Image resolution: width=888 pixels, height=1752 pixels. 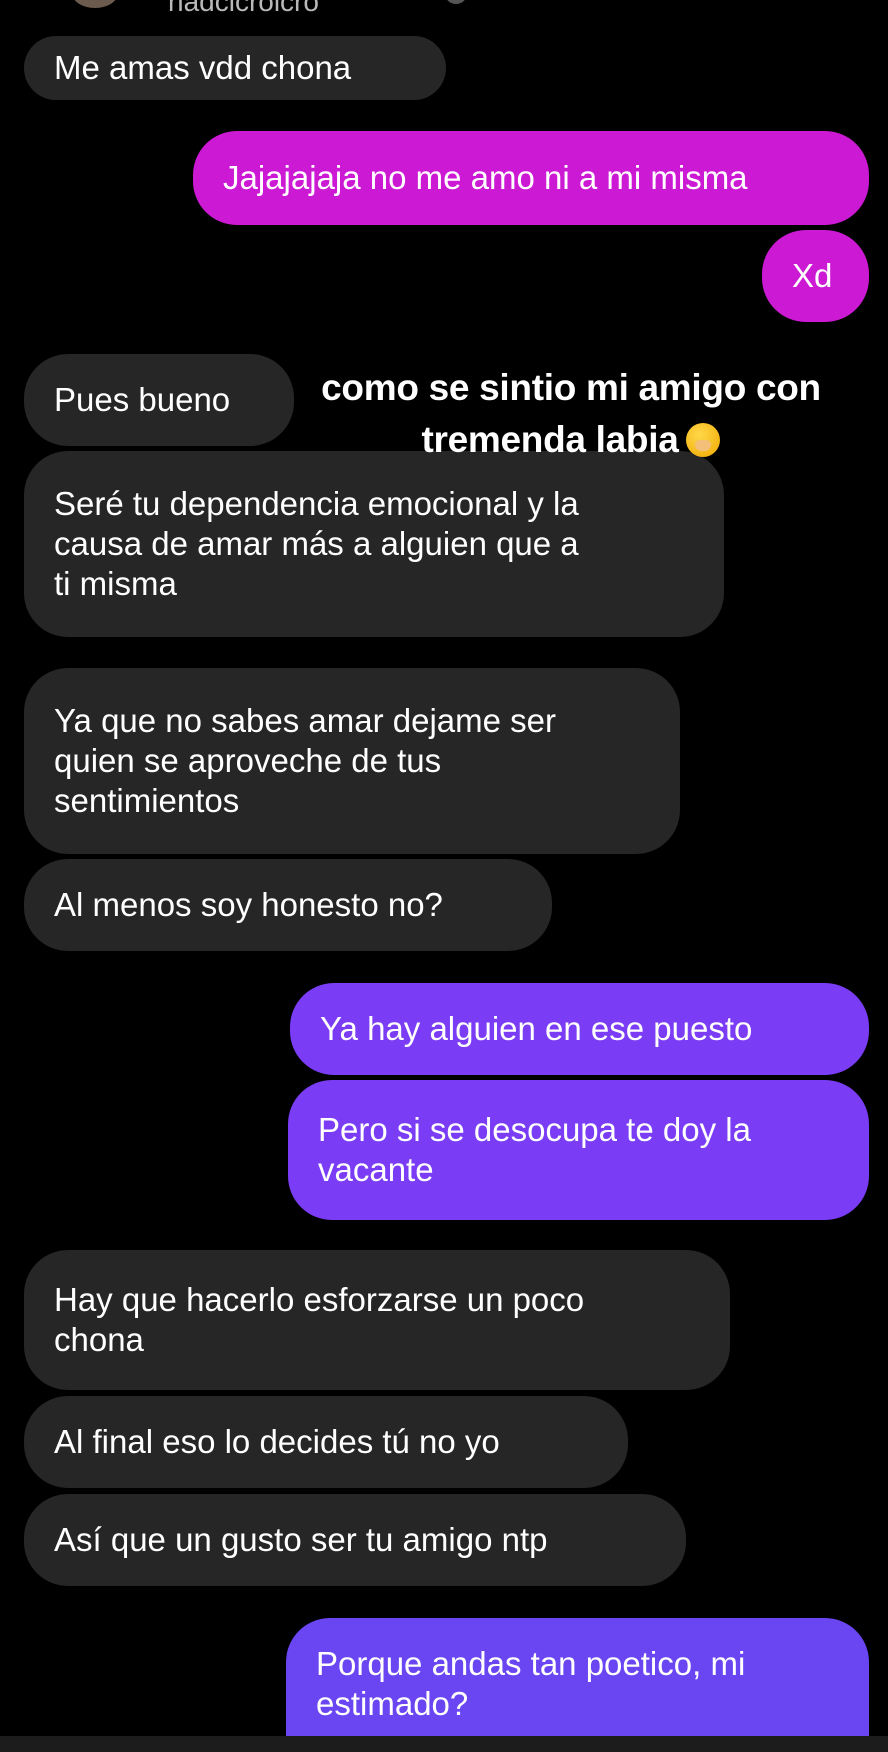 What do you see at coordinates (579, 1029) in the screenshot?
I see `message-outgoing: Ya hay alguien en ese puesto` at bounding box center [579, 1029].